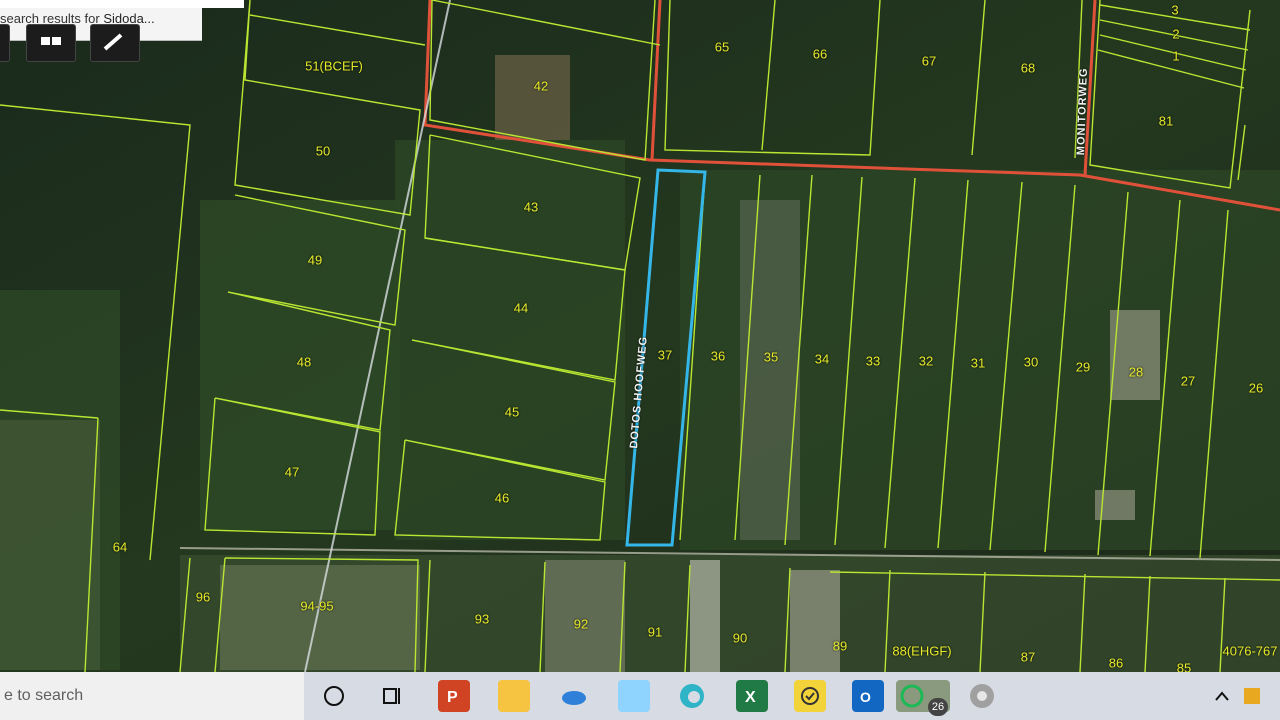 This screenshot has height=720, width=1280. Describe the element at coordinates (692, 696) in the screenshot. I see `edge-icon` at that location.